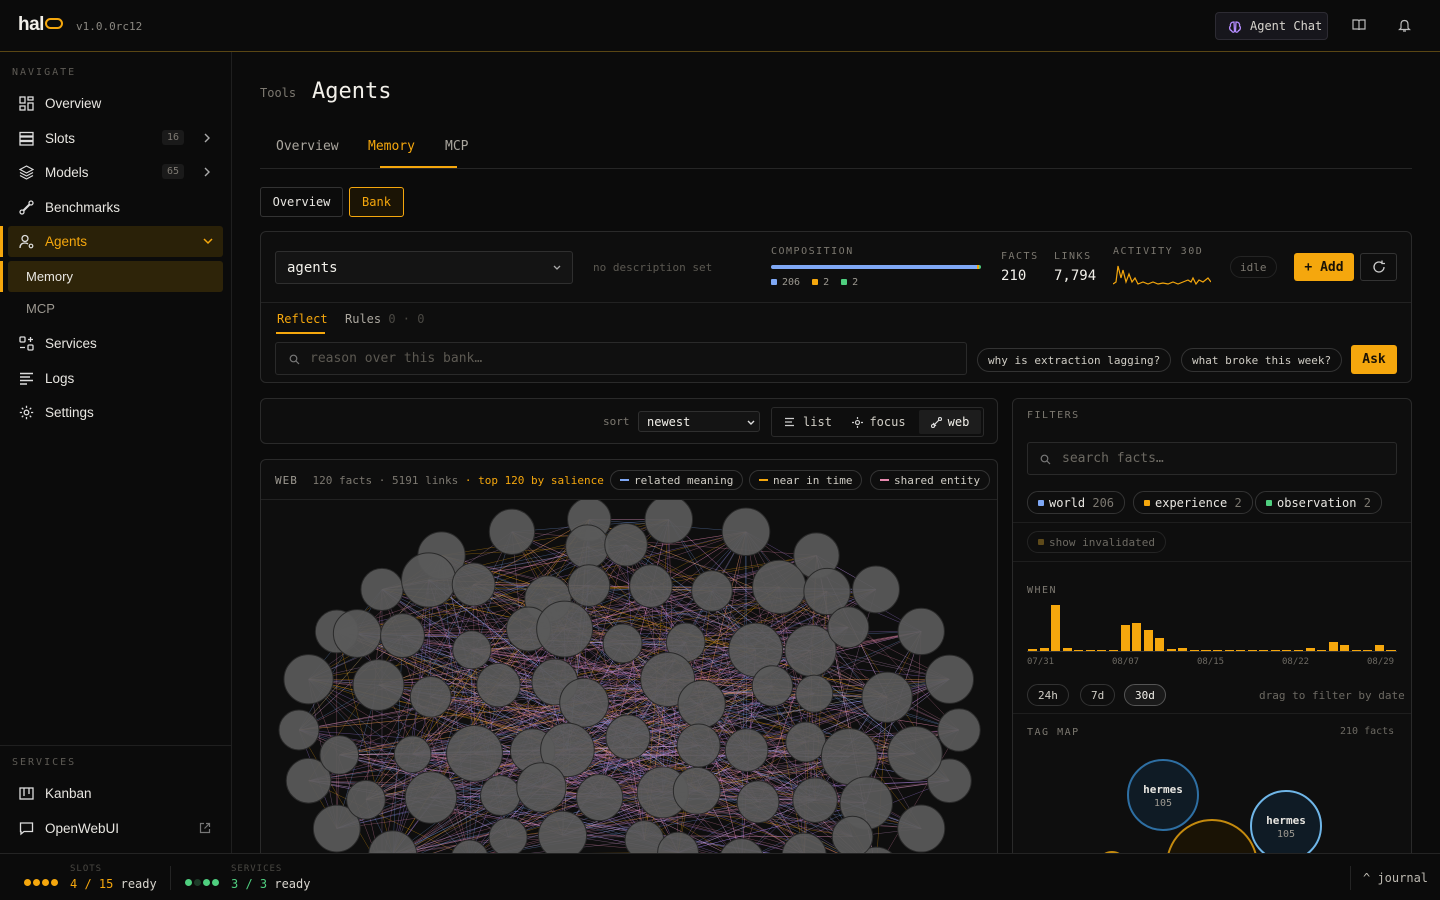 The width and height of the screenshot is (1440, 900). Describe the element at coordinates (1324, 267) in the screenshot. I see `add-button: + Add` at that location.